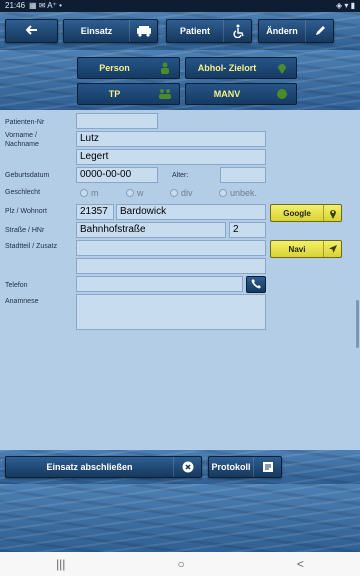  Describe the element at coordinates (16, 285) in the screenshot. I see `telefon-label: Telefon` at that location.